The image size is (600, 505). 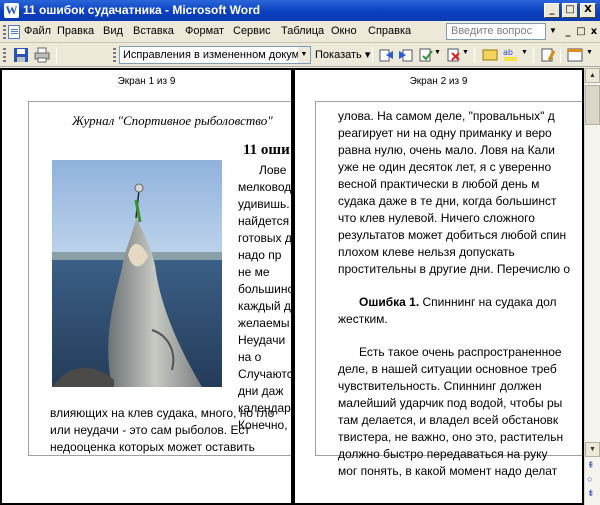 What do you see at coordinates (448, 471) in the screenshot?
I see `text-line: мог понять, в какой момент надо делат` at bounding box center [448, 471].